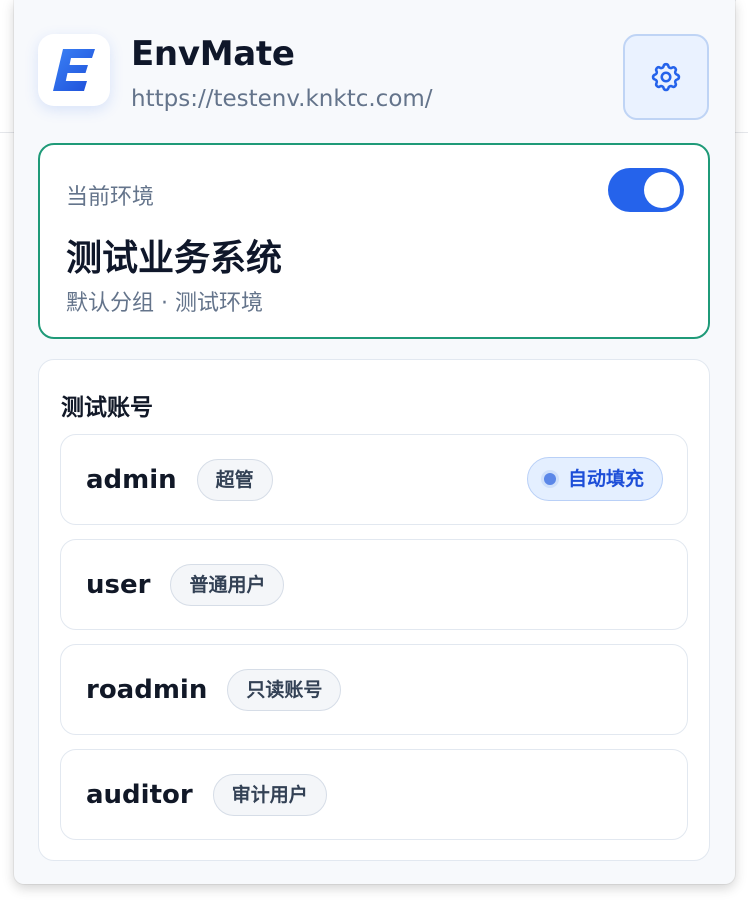 Image resolution: width=748 pixels, height=902 pixels. Describe the element at coordinates (374, 689) in the screenshot. I see `account-row-roadmin: roadmin 只读账号` at that location.